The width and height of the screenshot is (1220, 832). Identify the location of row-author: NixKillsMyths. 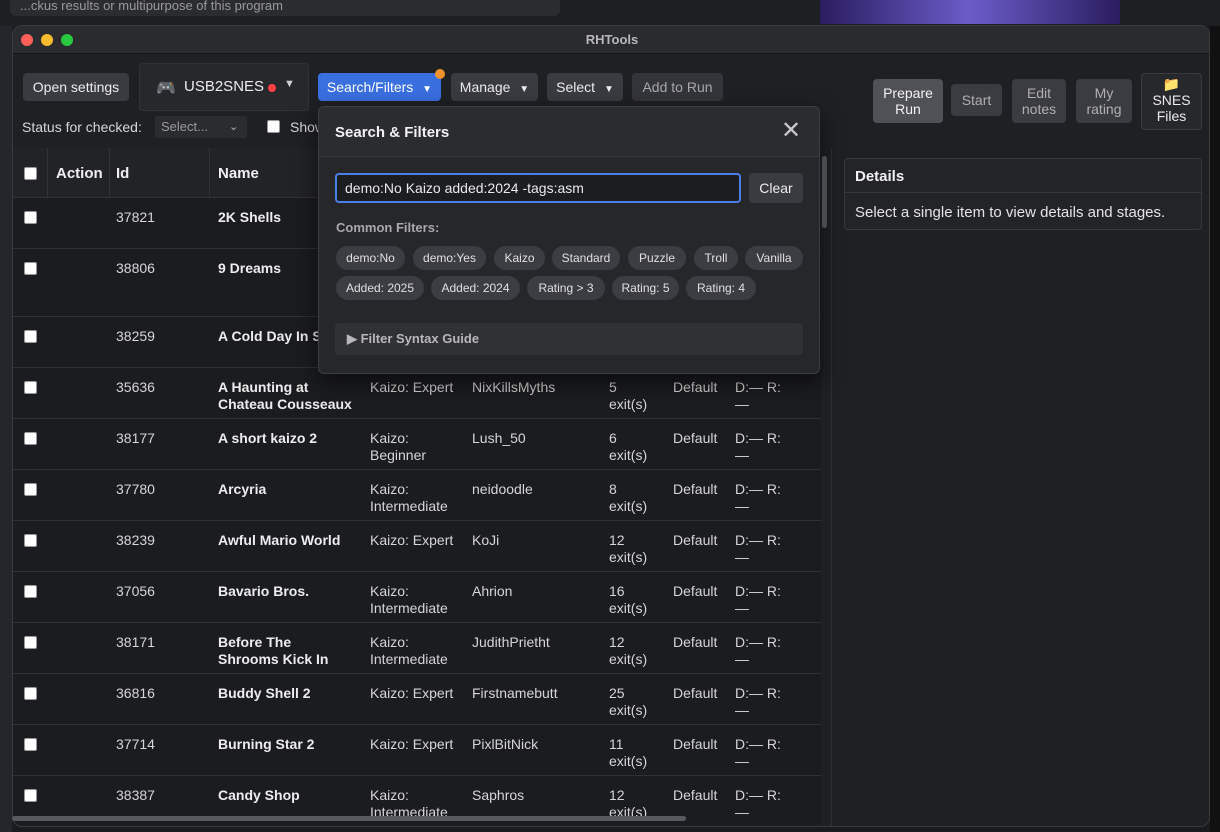
(514, 387).